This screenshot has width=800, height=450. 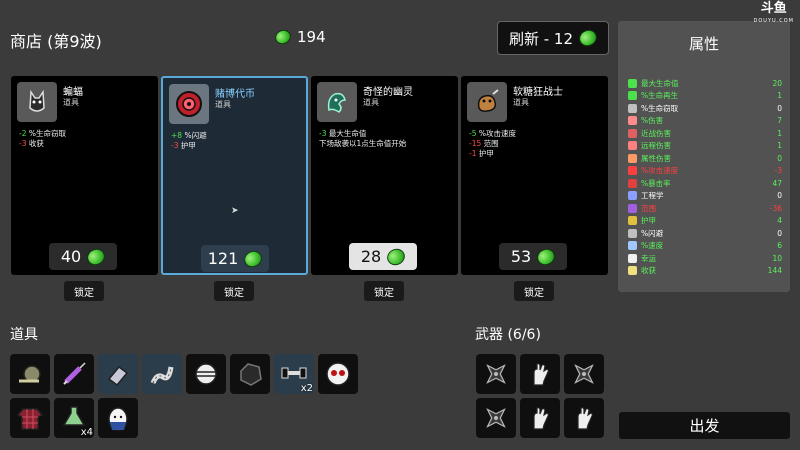 I want to click on stat-label: 近战伤害, so click(x=656, y=133).